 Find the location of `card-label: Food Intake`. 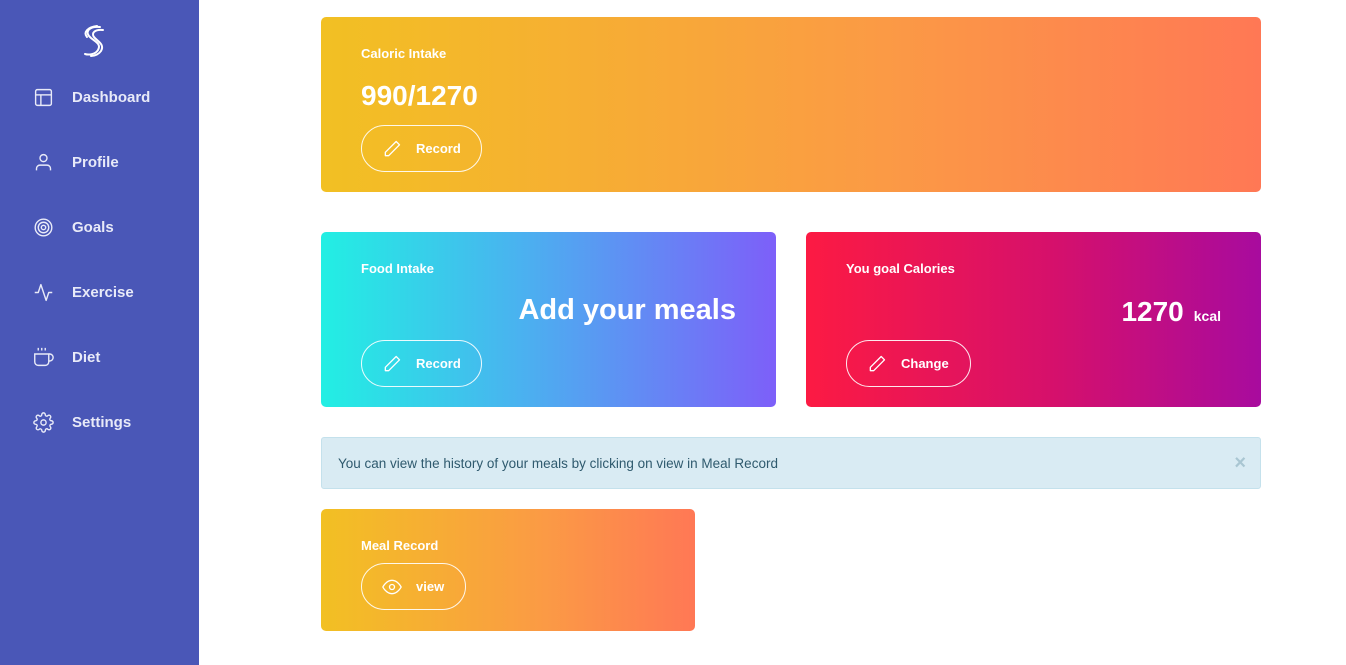

card-label: Food Intake is located at coordinates (397, 268).